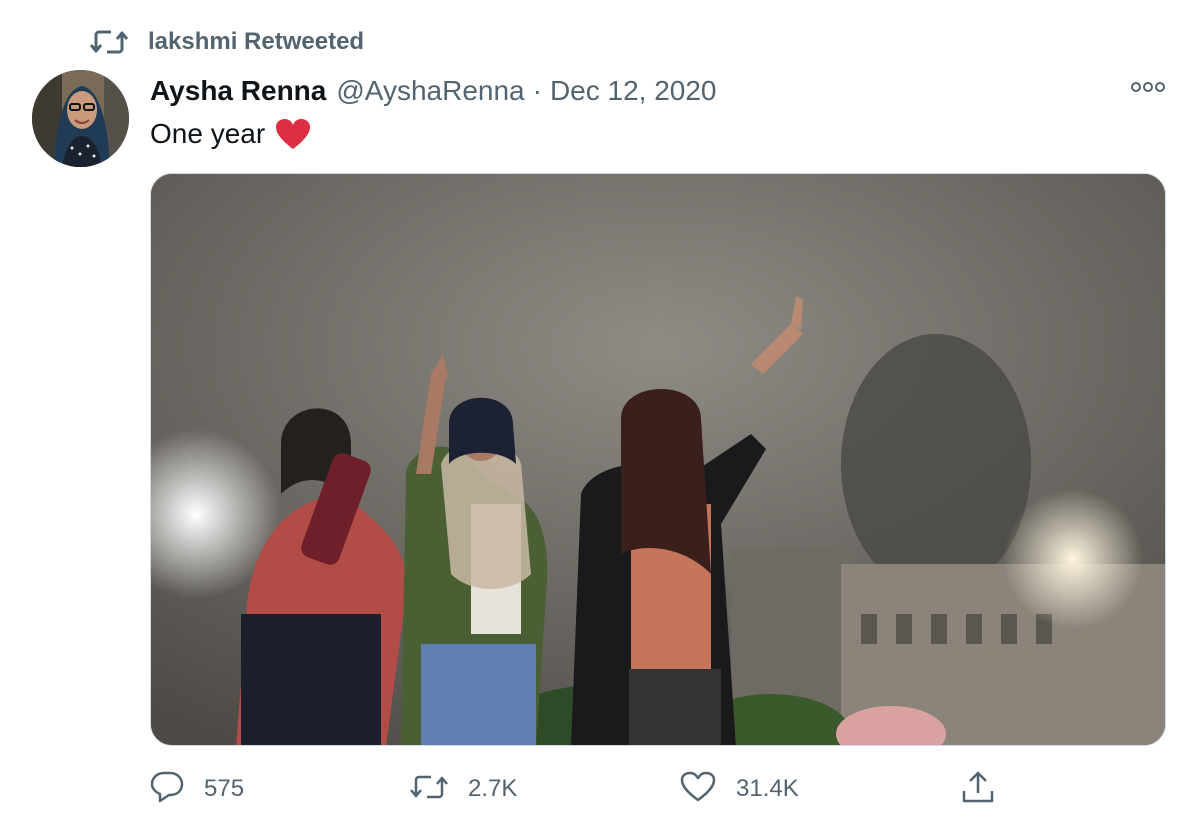 This screenshot has height=825, width=1195. I want to click on retweet-button: 2.7K, so click(463, 789).